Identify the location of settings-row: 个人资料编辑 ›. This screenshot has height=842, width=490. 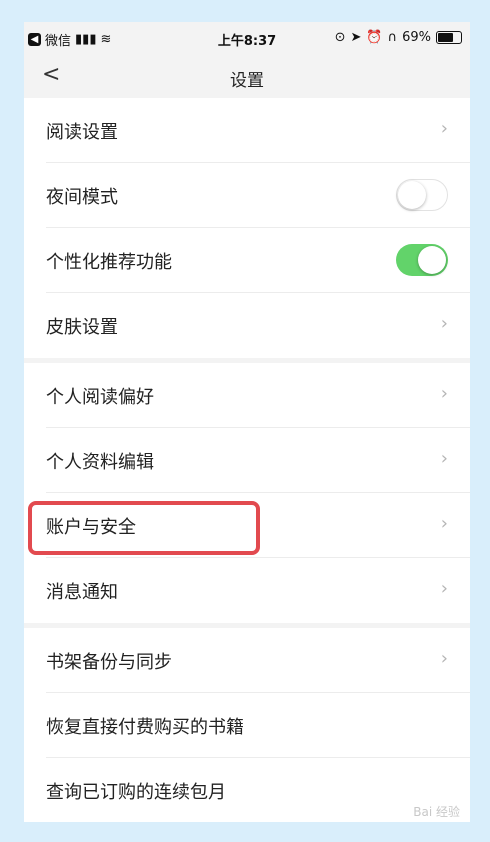
(258, 460).